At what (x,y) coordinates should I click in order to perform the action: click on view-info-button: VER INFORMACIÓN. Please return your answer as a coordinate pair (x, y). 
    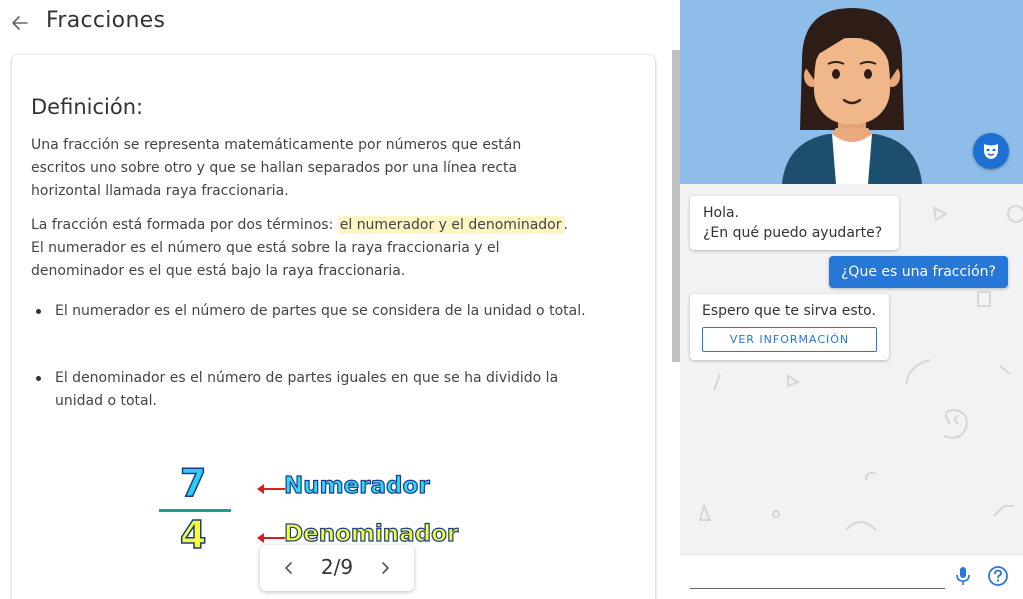
    Looking at the image, I should click on (789, 339).